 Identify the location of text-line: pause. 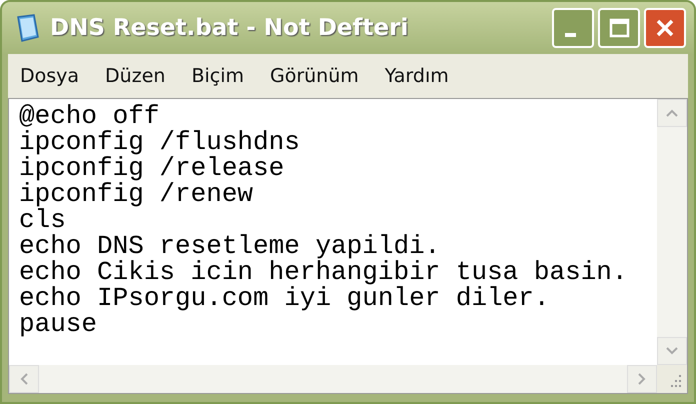
(58, 324).